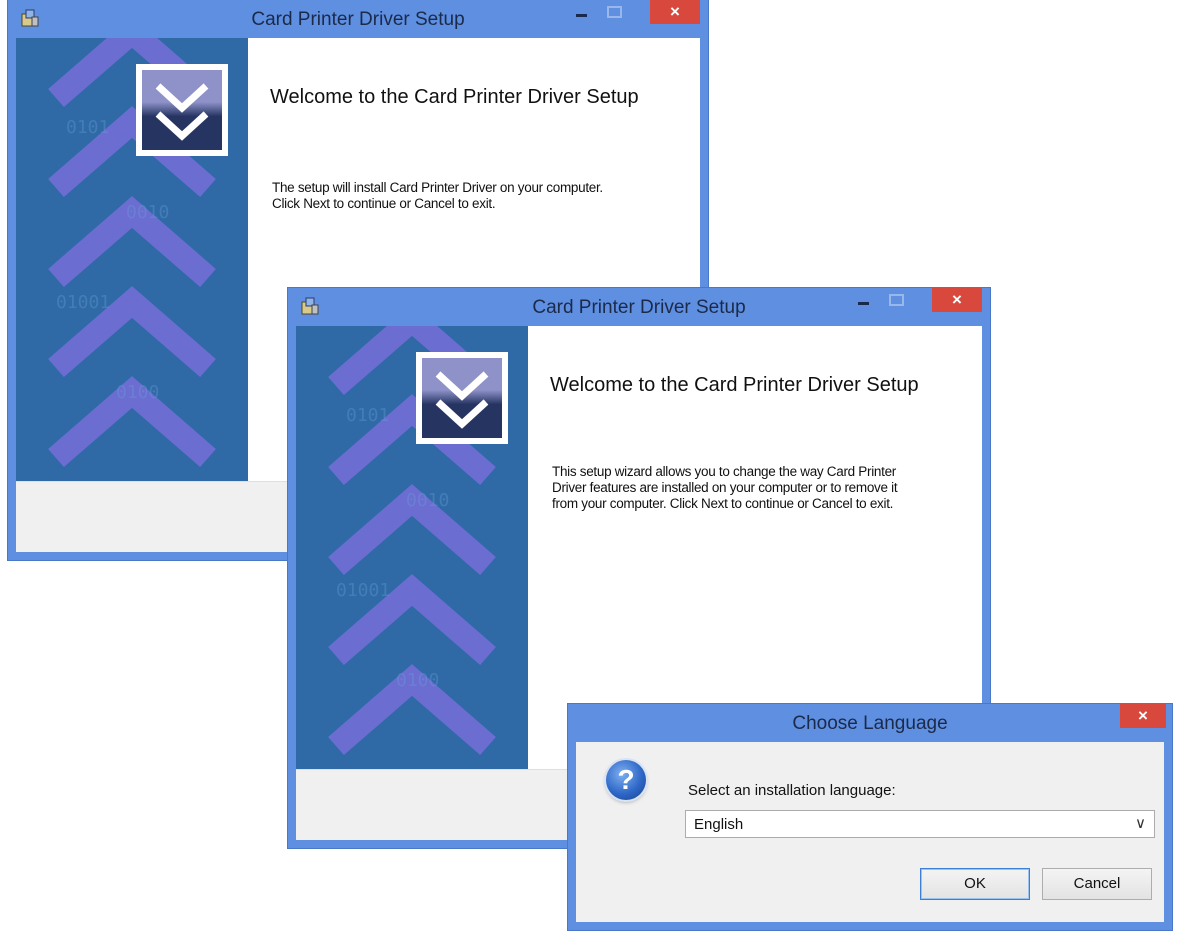 The height and width of the screenshot is (932, 1177). What do you see at coordinates (1097, 884) in the screenshot?
I see `cancel-button: Cancel` at bounding box center [1097, 884].